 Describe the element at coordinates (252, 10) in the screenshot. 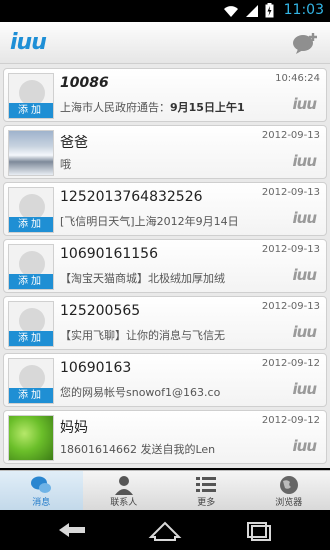

I see `signal-icon` at that location.